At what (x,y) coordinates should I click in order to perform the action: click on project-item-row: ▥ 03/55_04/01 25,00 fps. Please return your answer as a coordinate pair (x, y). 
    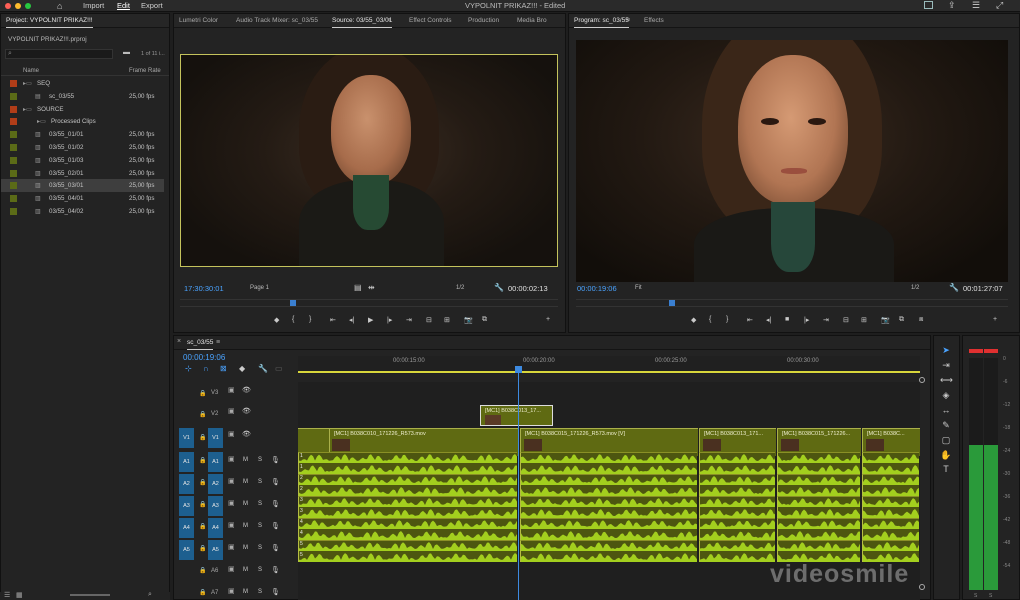
    Looking at the image, I should click on (82, 198).